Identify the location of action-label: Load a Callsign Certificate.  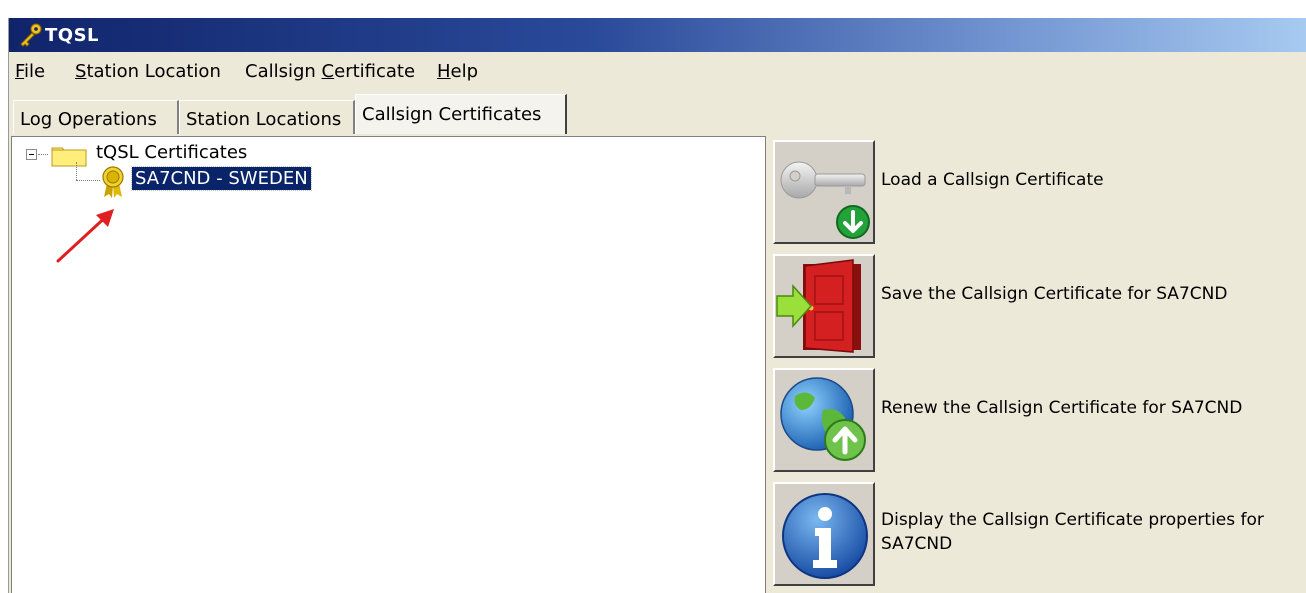
(992, 180).